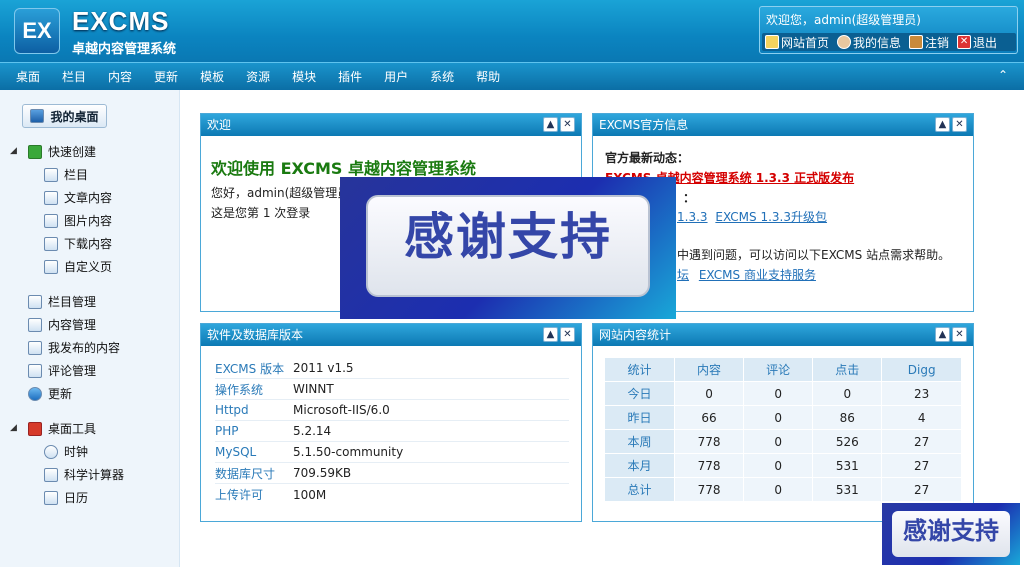  What do you see at coordinates (124, 49) in the screenshot?
I see `logo-subtitle: 卓越内容管理系统` at bounding box center [124, 49].